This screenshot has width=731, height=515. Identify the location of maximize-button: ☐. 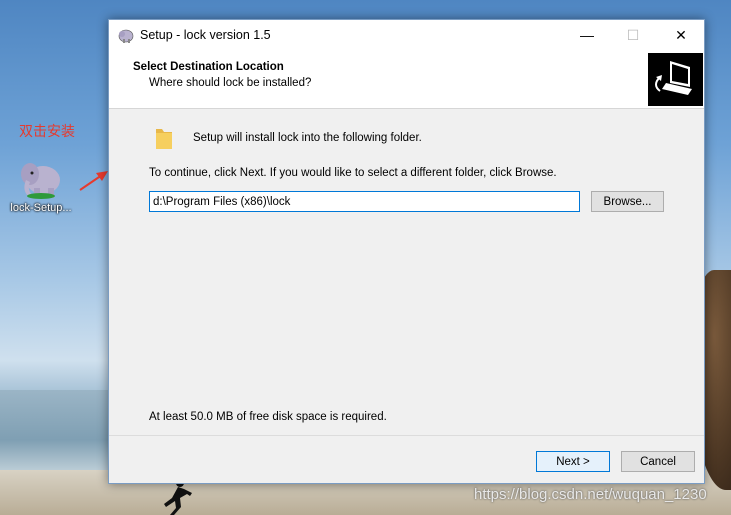
(633, 35).